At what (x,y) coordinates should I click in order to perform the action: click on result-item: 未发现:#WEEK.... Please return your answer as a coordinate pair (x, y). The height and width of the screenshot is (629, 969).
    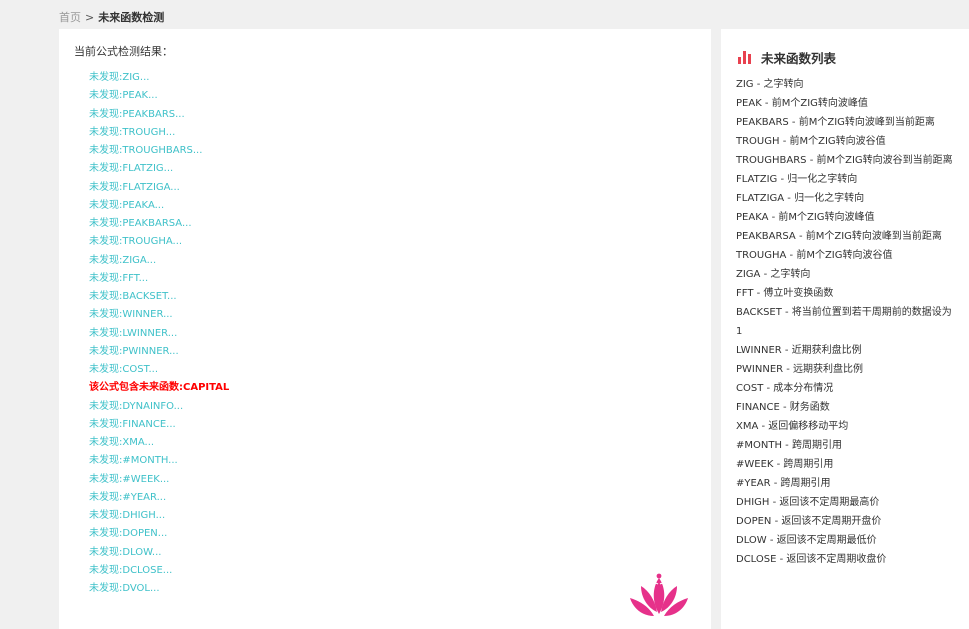
    Looking at the image, I should click on (129, 479).